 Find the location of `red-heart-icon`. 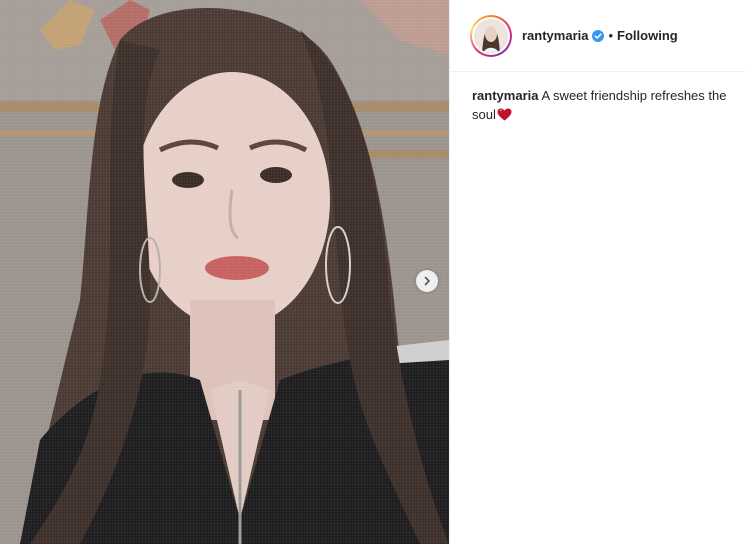

red-heart-icon is located at coordinates (504, 116).